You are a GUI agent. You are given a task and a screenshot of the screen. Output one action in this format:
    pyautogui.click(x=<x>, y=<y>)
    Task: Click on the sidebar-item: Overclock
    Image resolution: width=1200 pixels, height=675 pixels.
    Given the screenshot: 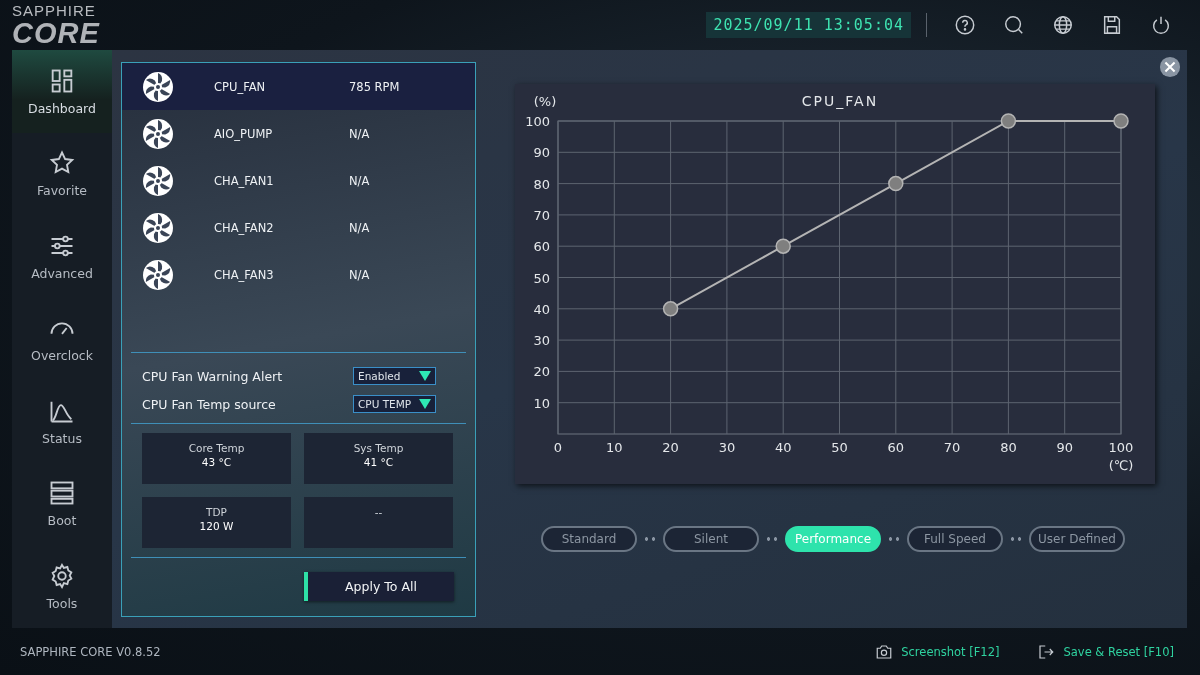 What is the action you would take?
    pyautogui.click(x=62, y=338)
    